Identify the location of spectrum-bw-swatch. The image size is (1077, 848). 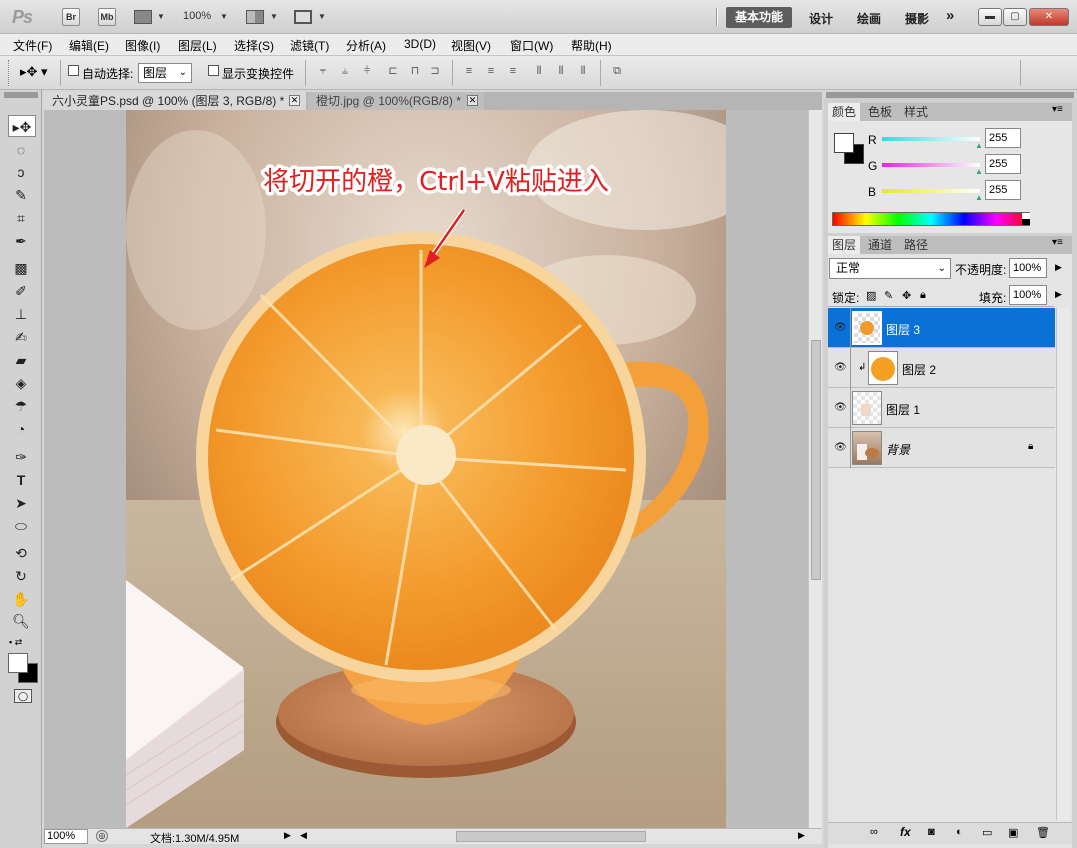
(1026, 219).